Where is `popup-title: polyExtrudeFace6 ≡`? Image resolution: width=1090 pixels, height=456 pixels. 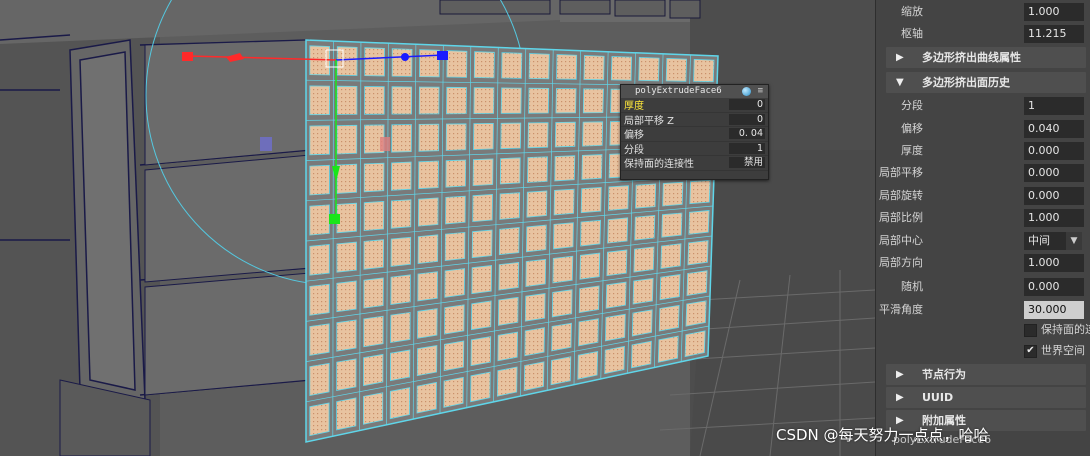 popup-title: polyExtrudeFace6 ≡ is located at coordinates (694, 91).